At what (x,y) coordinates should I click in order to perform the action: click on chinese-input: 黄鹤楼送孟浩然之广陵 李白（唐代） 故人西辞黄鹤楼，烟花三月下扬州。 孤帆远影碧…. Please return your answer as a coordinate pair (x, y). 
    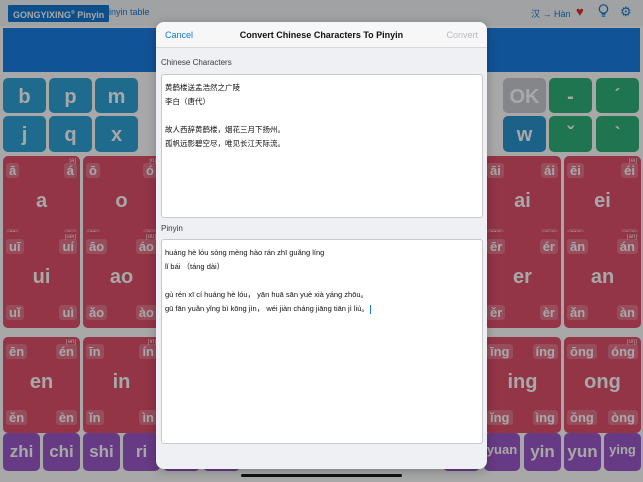
    Looking at the image, I should click on (322, 146).